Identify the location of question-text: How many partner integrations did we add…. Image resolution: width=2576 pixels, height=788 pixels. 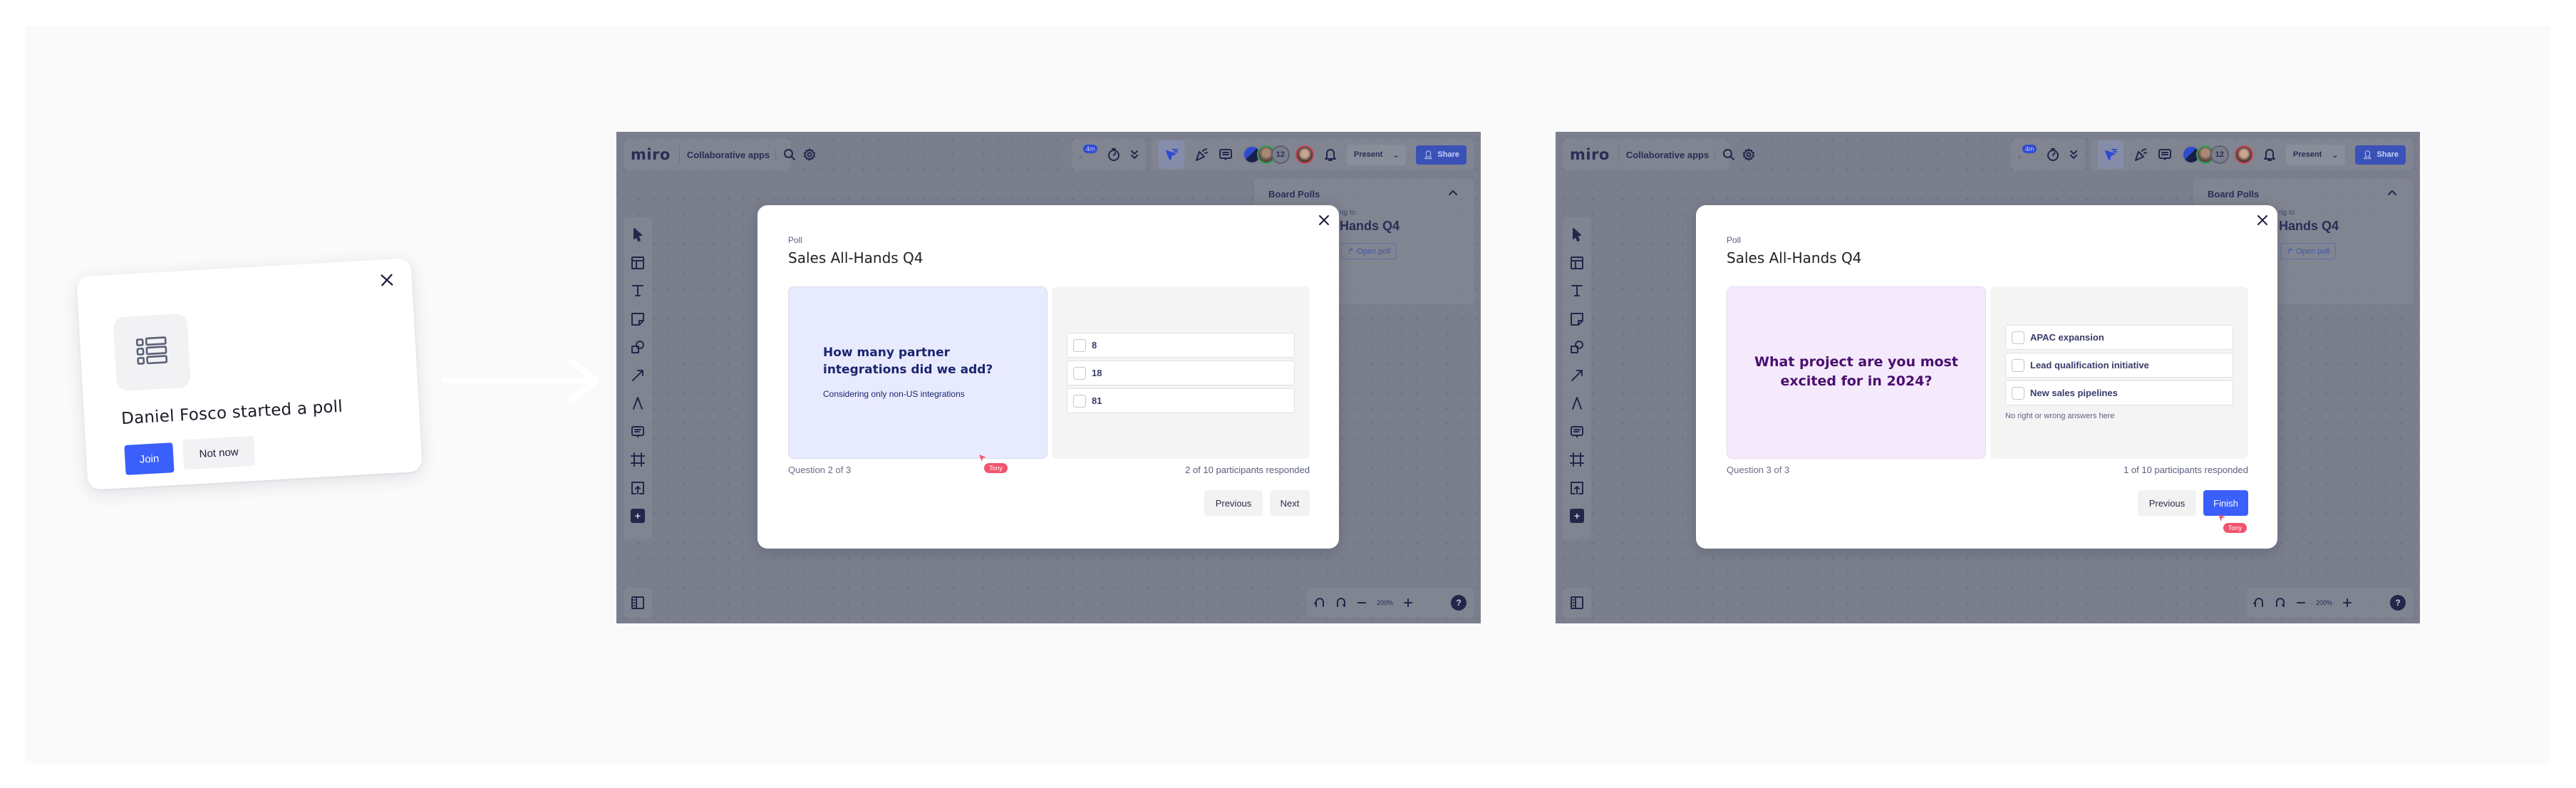
(908, 361).